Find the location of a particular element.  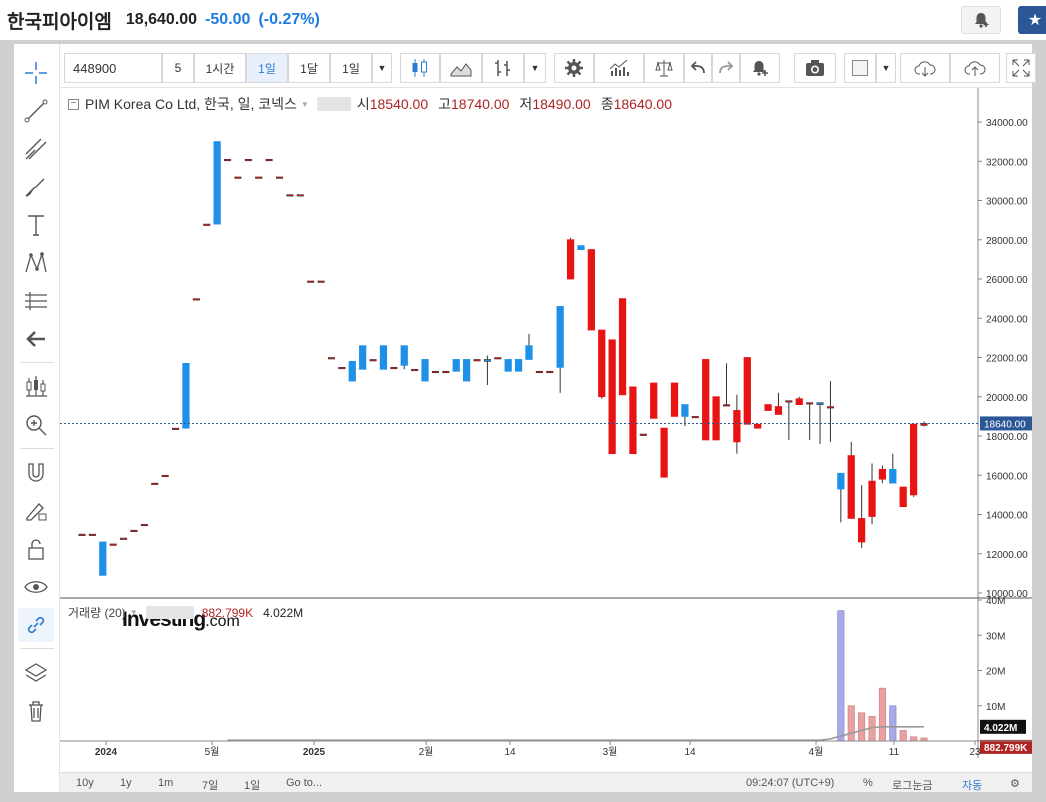

text-tool is located at coordinates (36, 225).